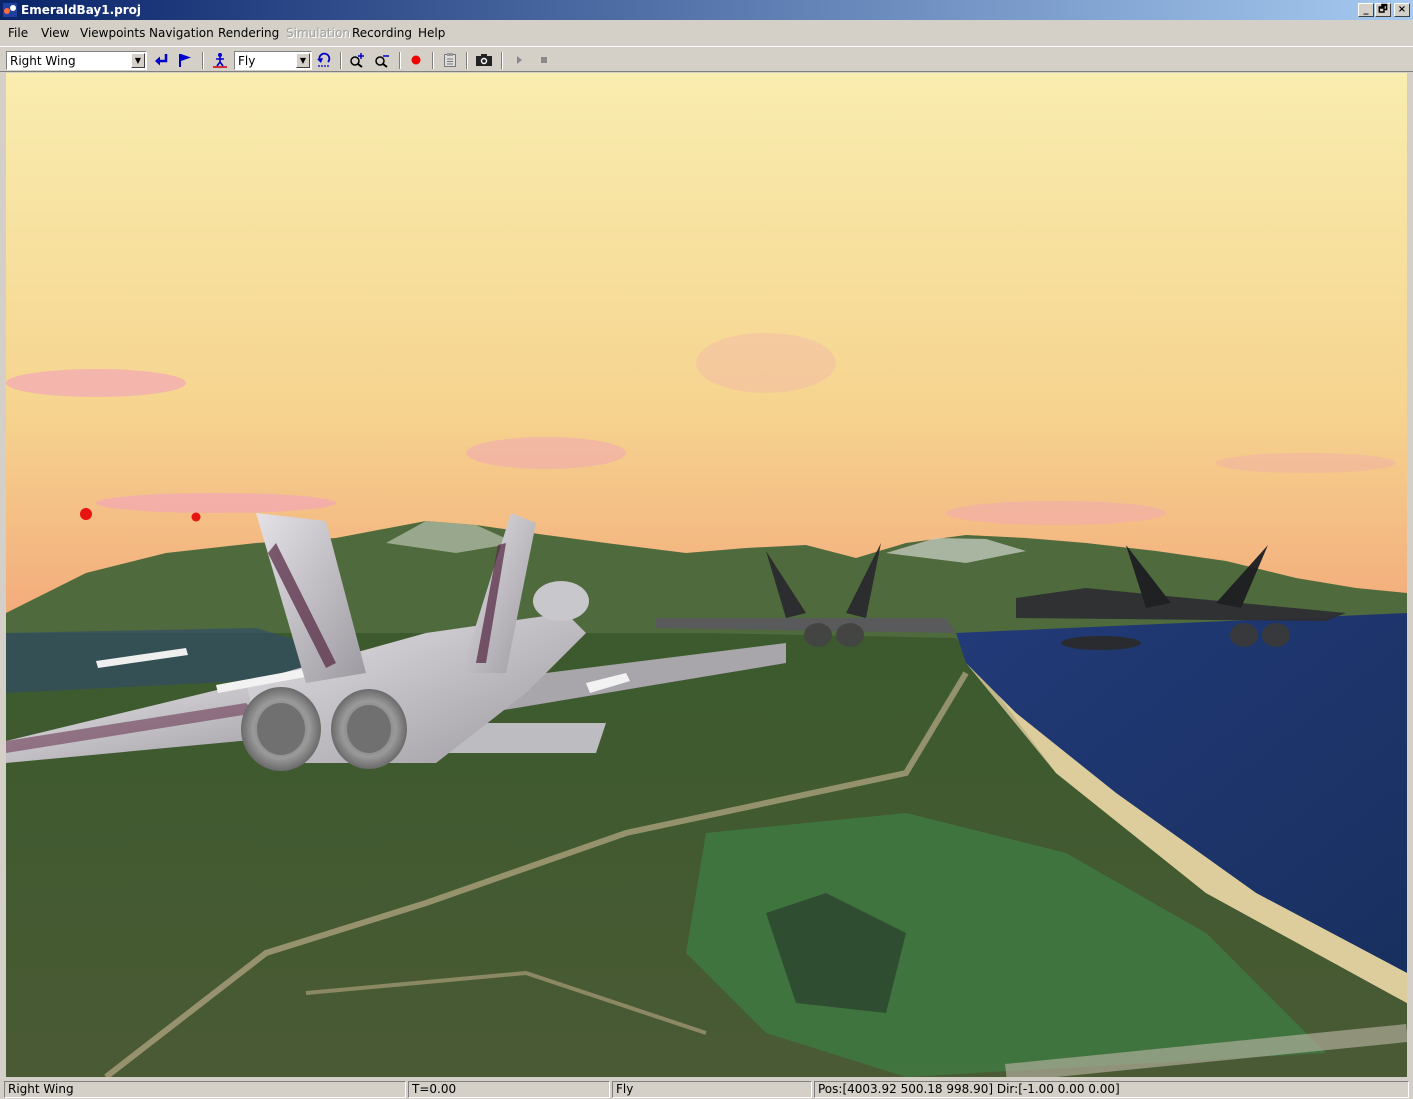 The width and height of the screenshot is (1413, 1099). Describe the element at coordinates (318, 33) in the screenshot. I see `menu-simulation: Simulation` at that location.